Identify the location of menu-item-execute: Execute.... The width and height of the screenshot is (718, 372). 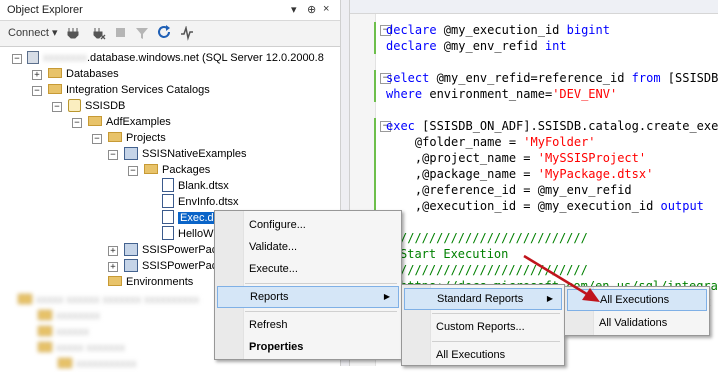
(308, 269).